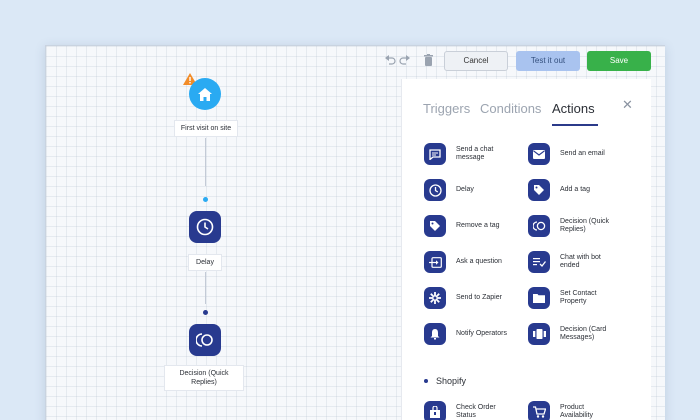 Image resolution: width=700 pixels, height=420 pixels. I want to click on action-set-contact-property: Set Contact Property, so click(583, 300).